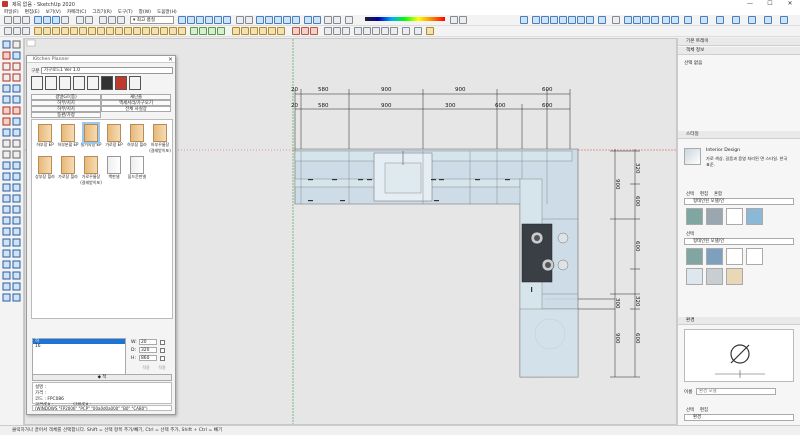  What do you see at coordinates (12, 231) in the screenshot?
I see `tool-icons` at bounding box center [12, 231].